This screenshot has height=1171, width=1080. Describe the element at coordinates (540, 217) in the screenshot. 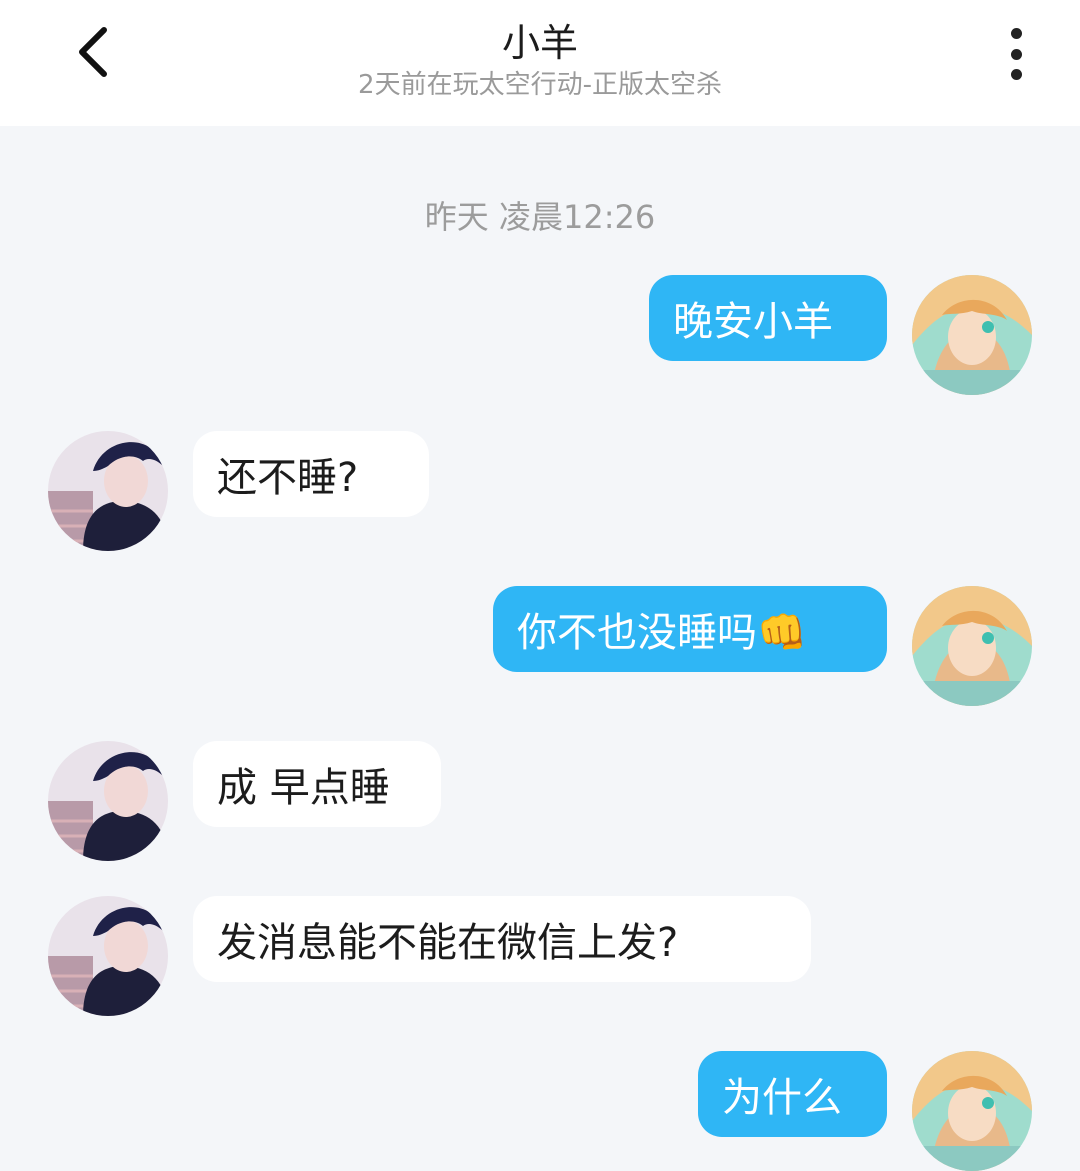

I see `message-timestamp: 昨天 凌晨12:26` at that location.